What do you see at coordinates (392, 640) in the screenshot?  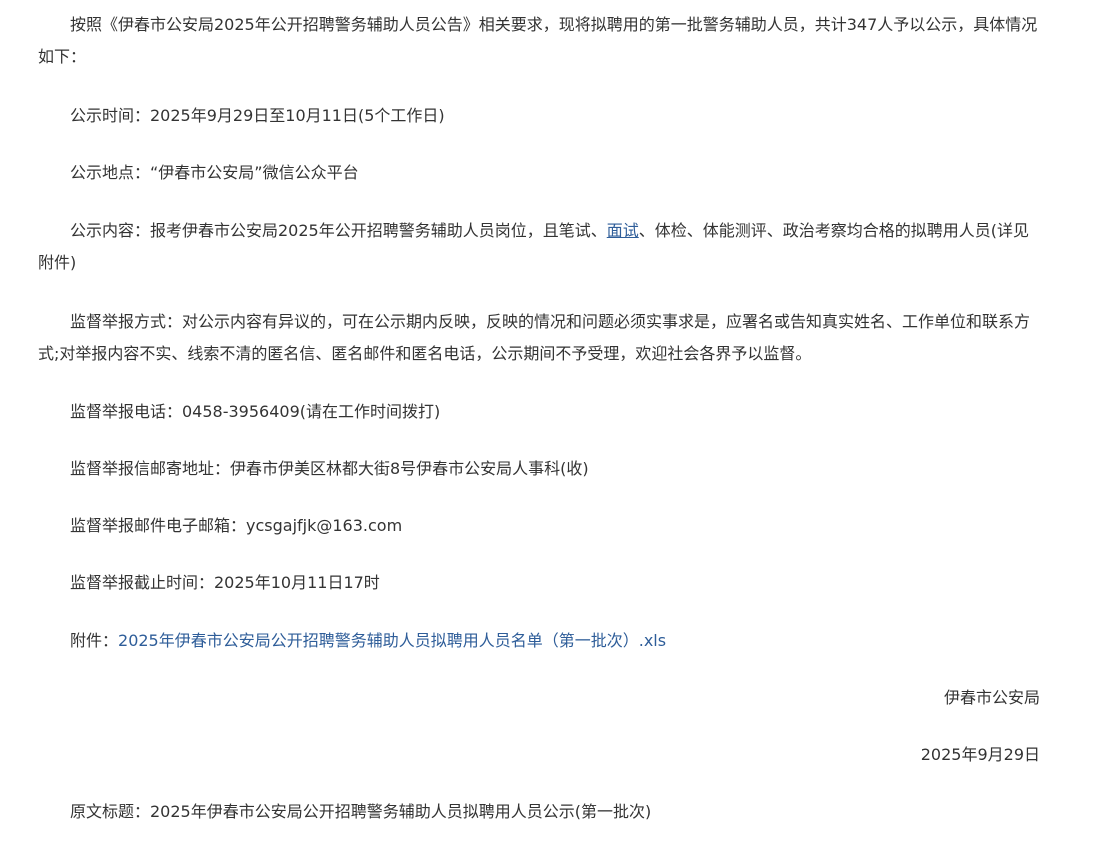 I see `attachment-link: 2025年伊春市公安局公开招聘警务辅助人员拟聘用人员名单（第一批次）.xls` at bounding box center [392, 640].